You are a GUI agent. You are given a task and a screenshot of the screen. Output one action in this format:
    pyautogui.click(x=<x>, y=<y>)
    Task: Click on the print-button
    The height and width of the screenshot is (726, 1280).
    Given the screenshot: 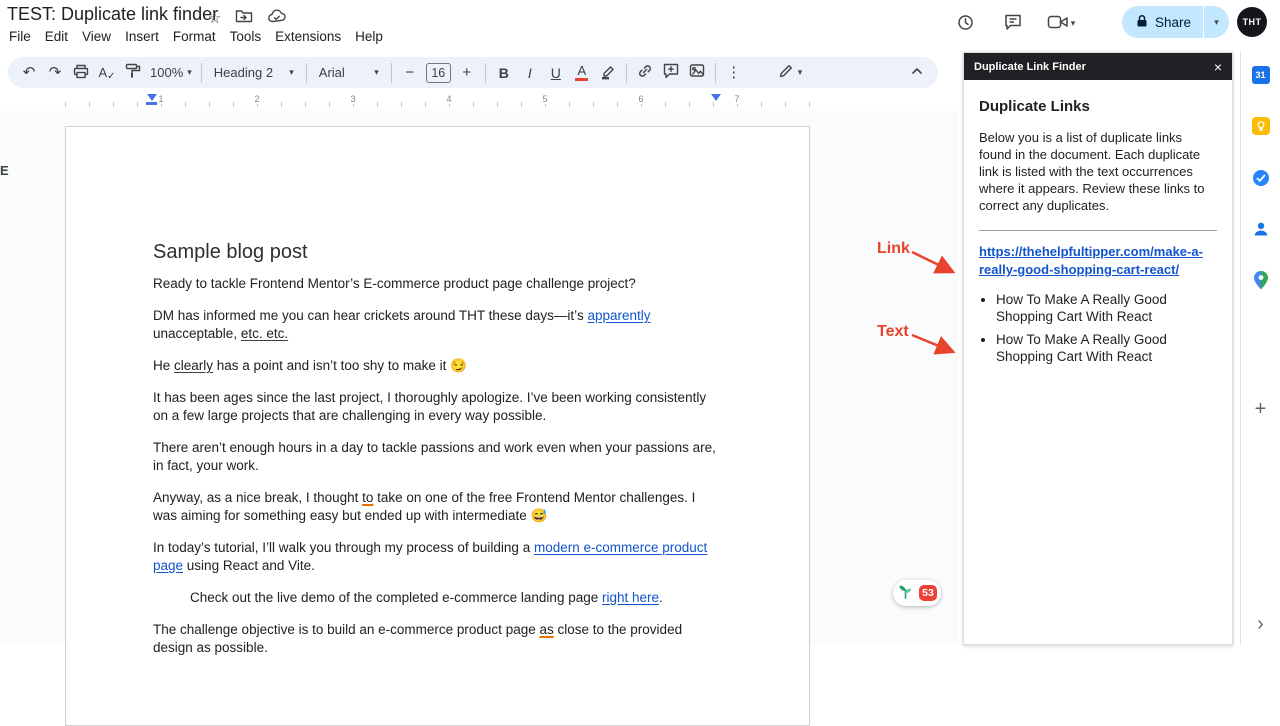 What is the action you would take?
    pyautogui.click(x=81, y=73)
    